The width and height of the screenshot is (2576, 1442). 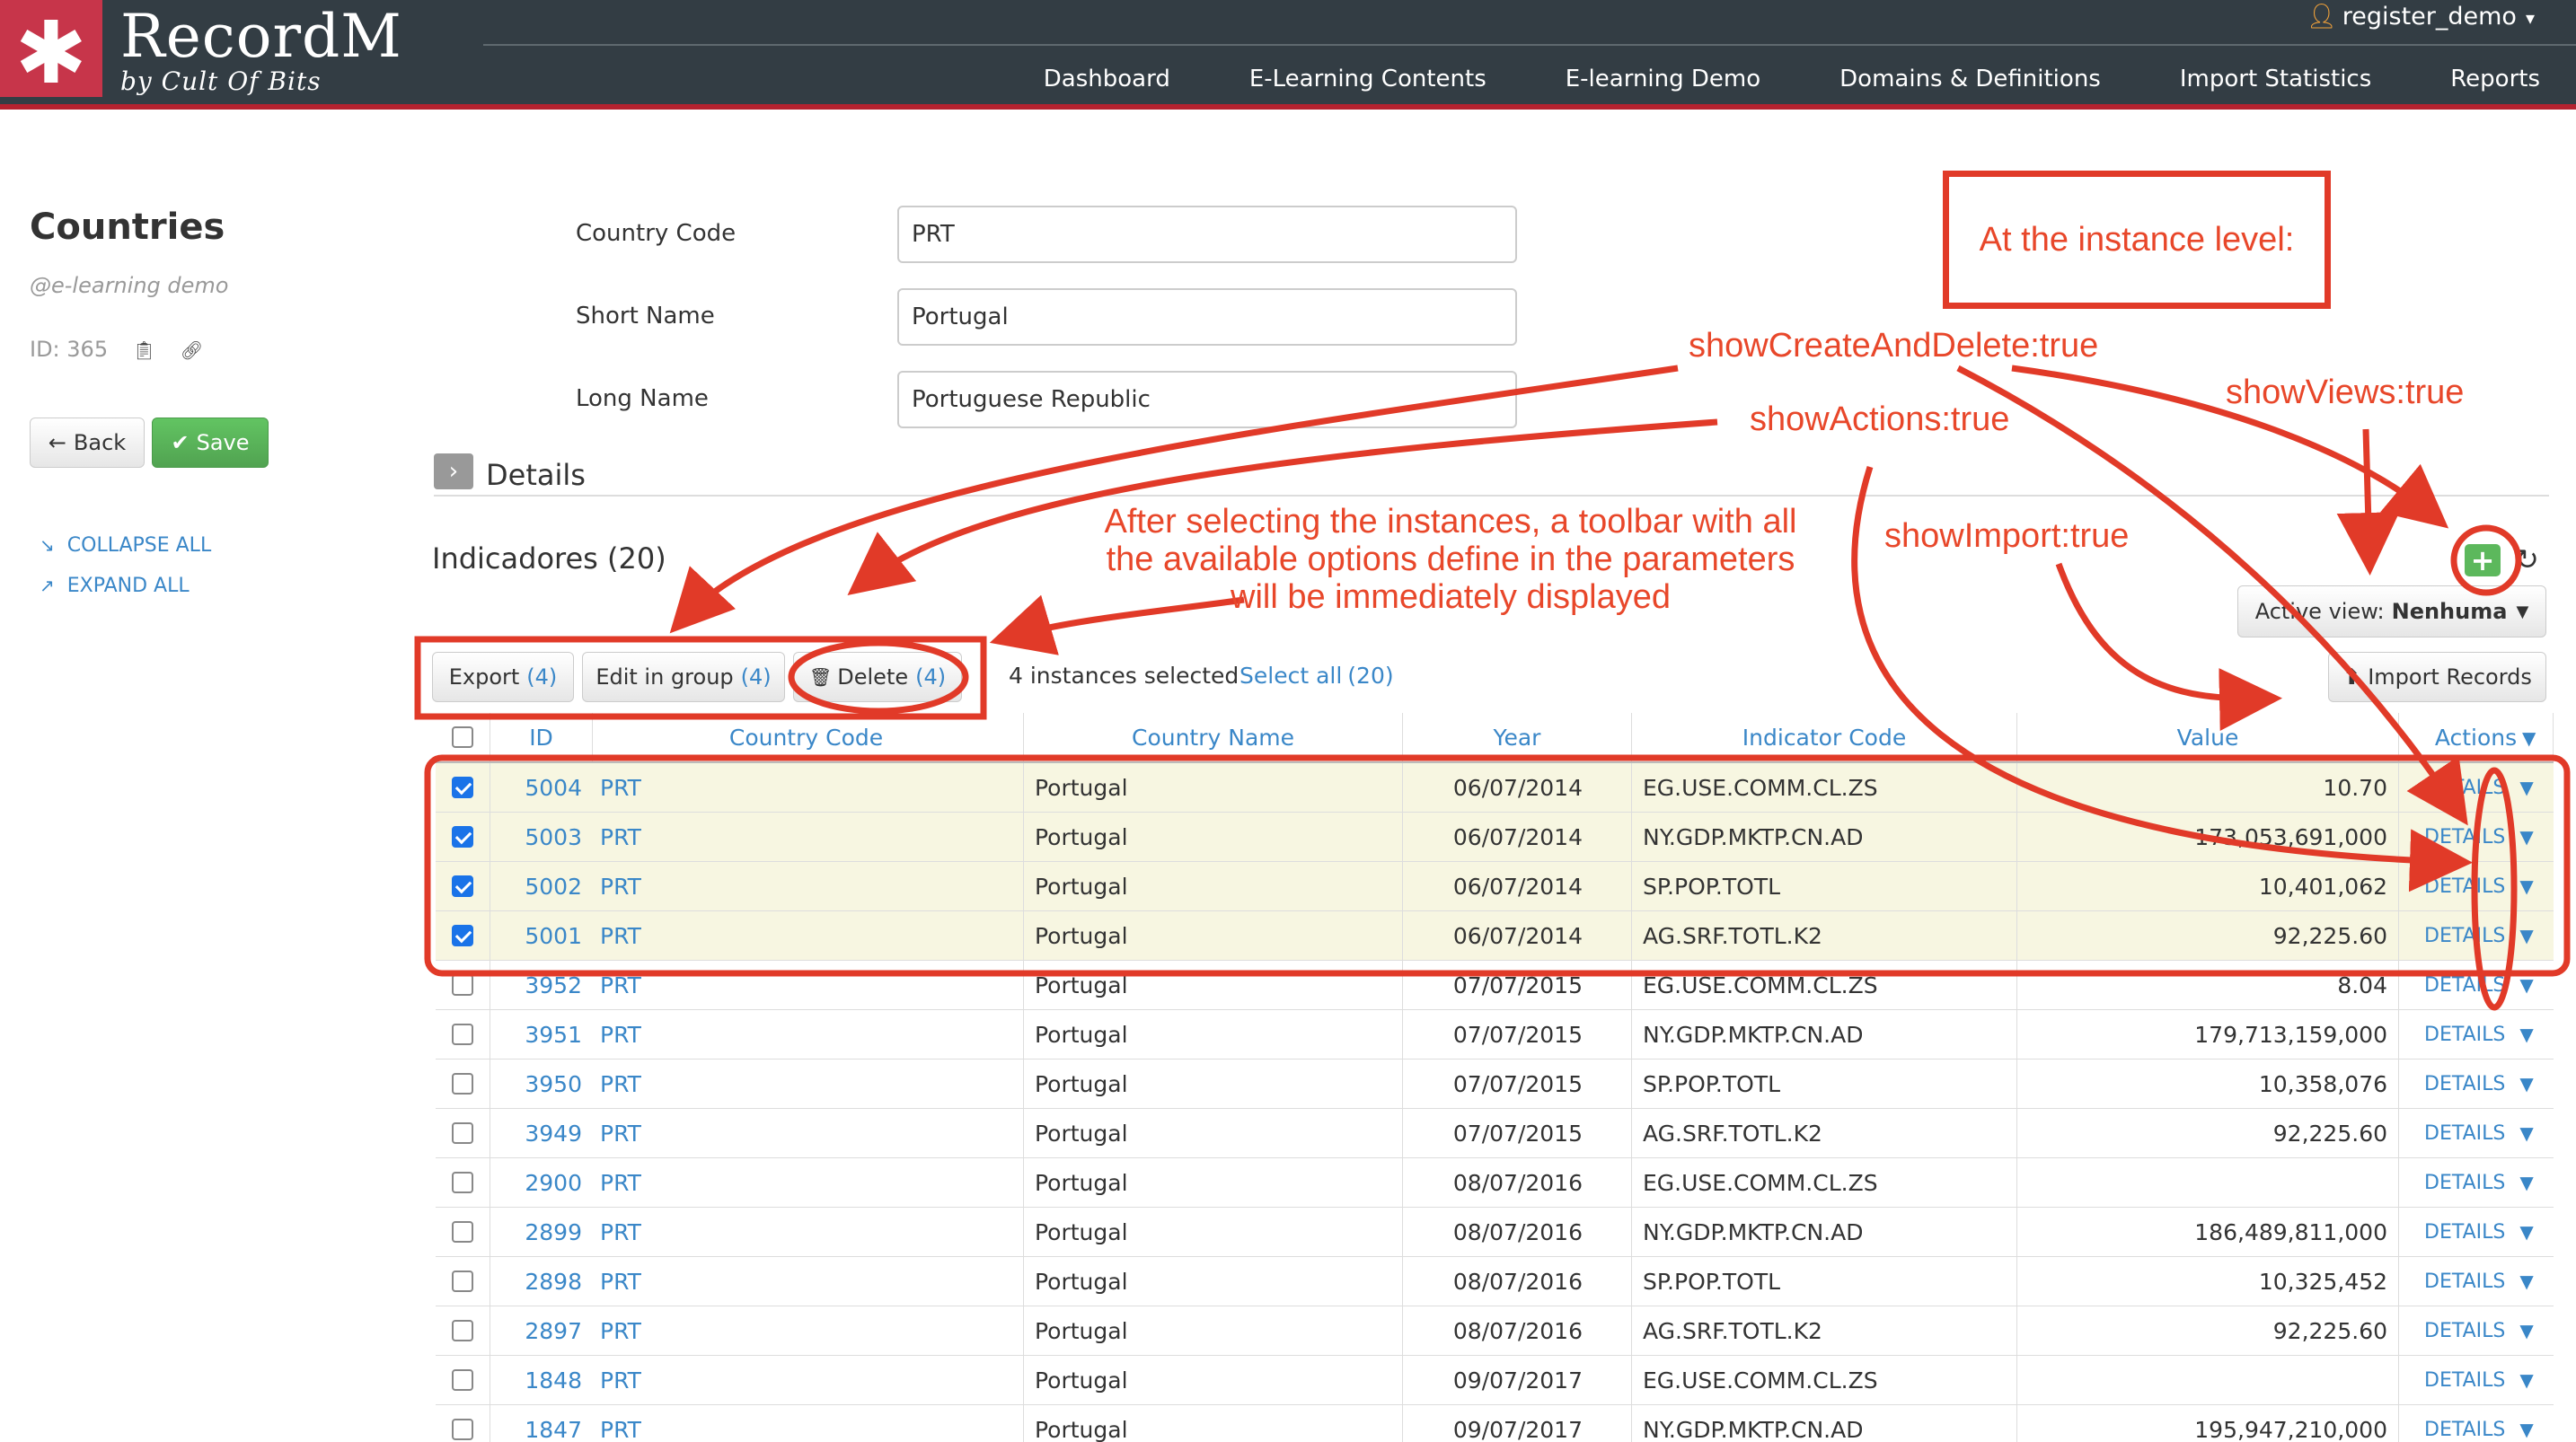 I want to click on cell-id: 3951, so click(x=541, y=1034).